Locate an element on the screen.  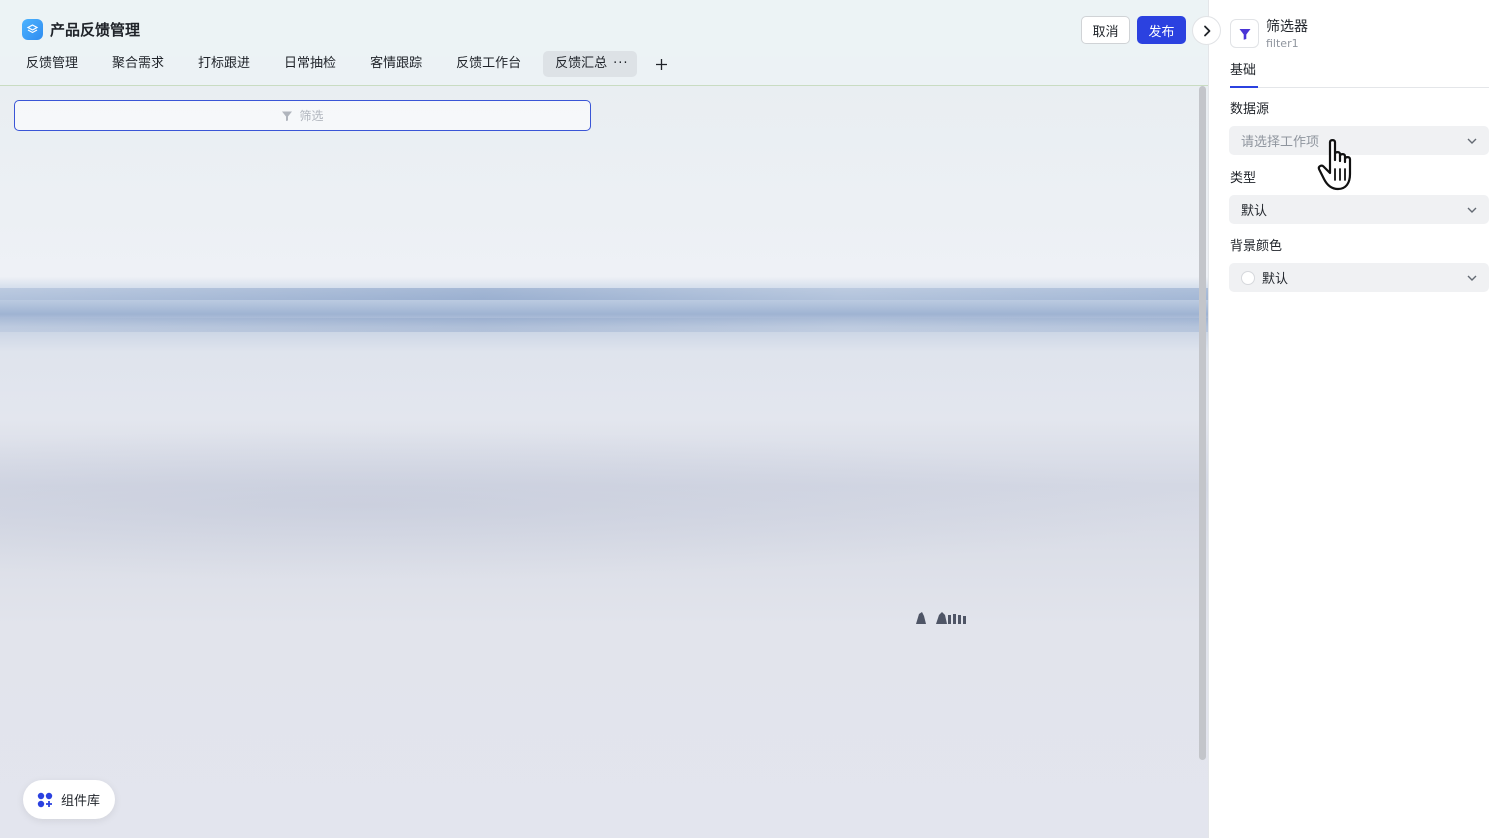
tab-aggregated-requirements: 聚合需求 is located at coordinates (138, 64).